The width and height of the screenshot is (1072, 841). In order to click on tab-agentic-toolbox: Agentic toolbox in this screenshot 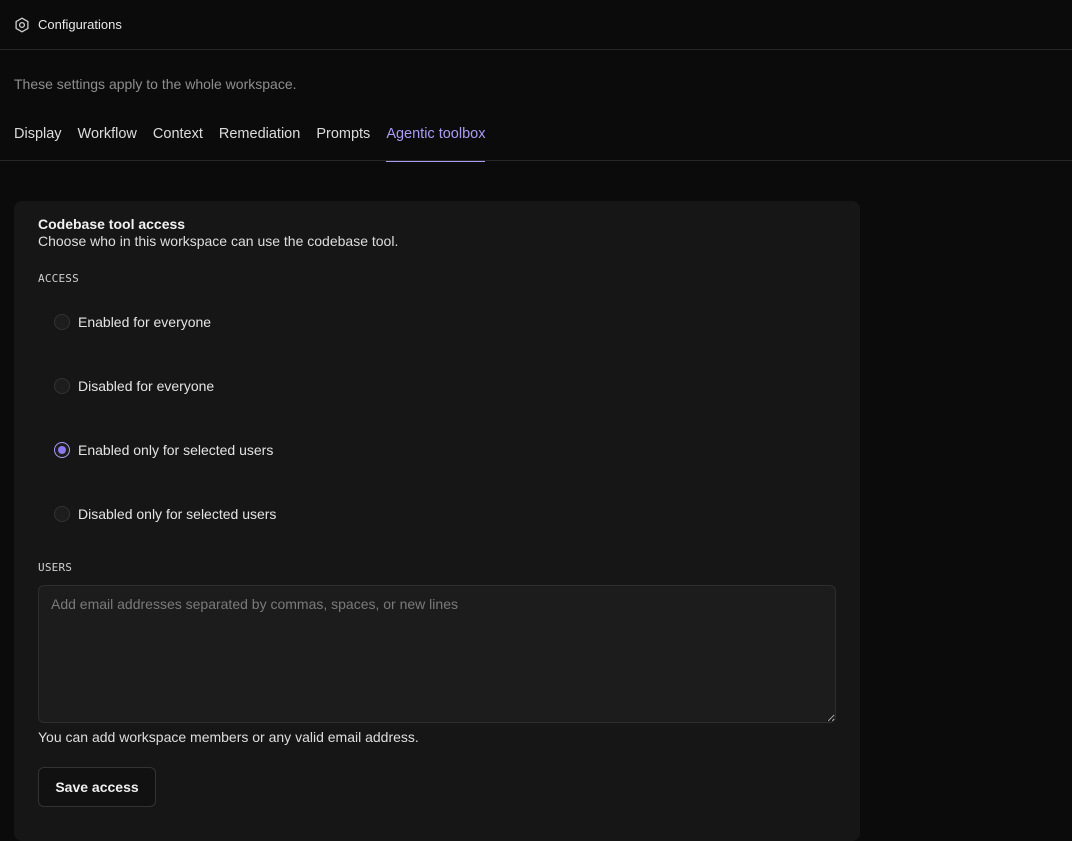, I will do `click(436, 140)`.